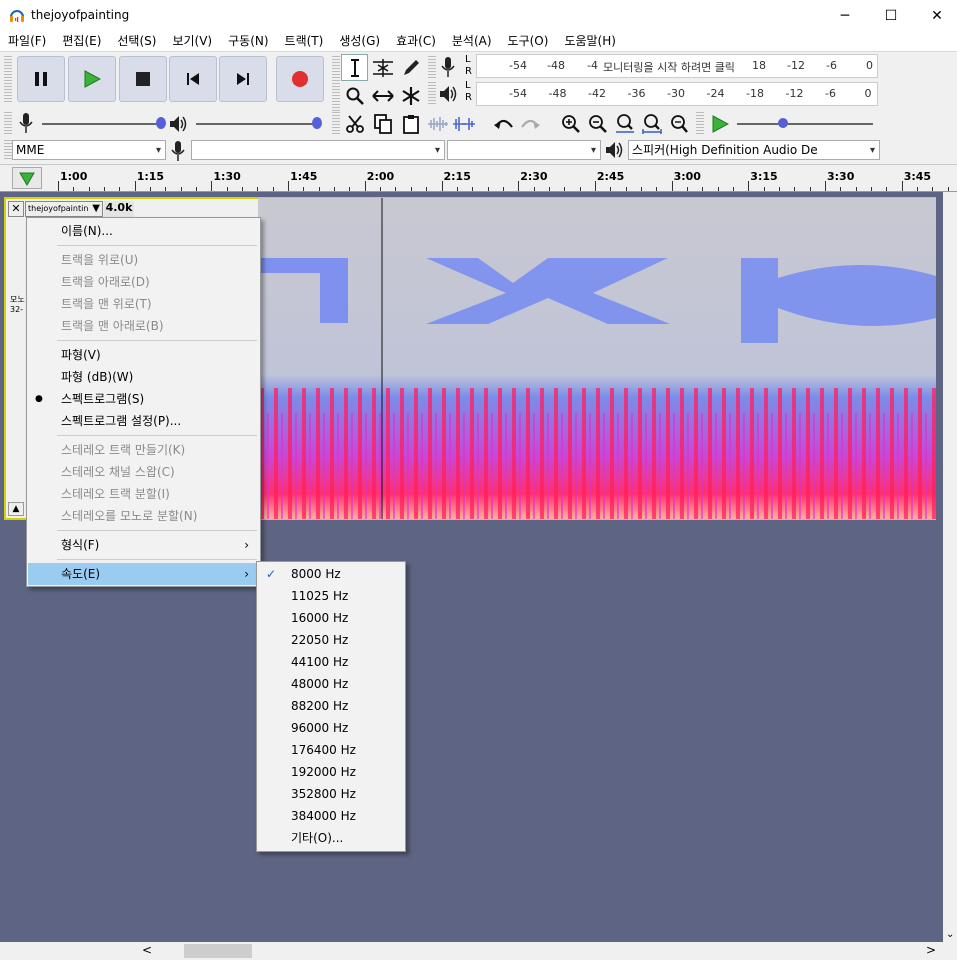 The image size is (957, 960). I want to click on context-menu-item: 트랙을 아래로(D), so click(143, 282).